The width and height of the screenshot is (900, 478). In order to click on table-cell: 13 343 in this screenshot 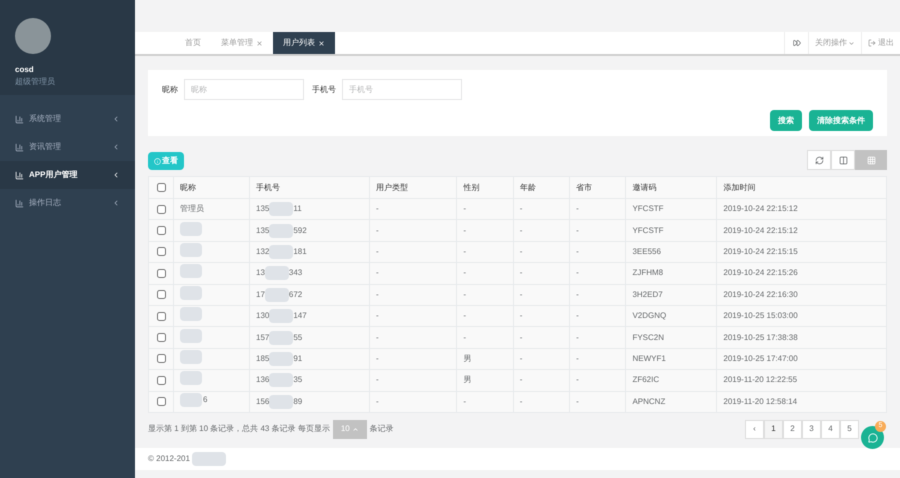, I will do `click(310, 273)`.